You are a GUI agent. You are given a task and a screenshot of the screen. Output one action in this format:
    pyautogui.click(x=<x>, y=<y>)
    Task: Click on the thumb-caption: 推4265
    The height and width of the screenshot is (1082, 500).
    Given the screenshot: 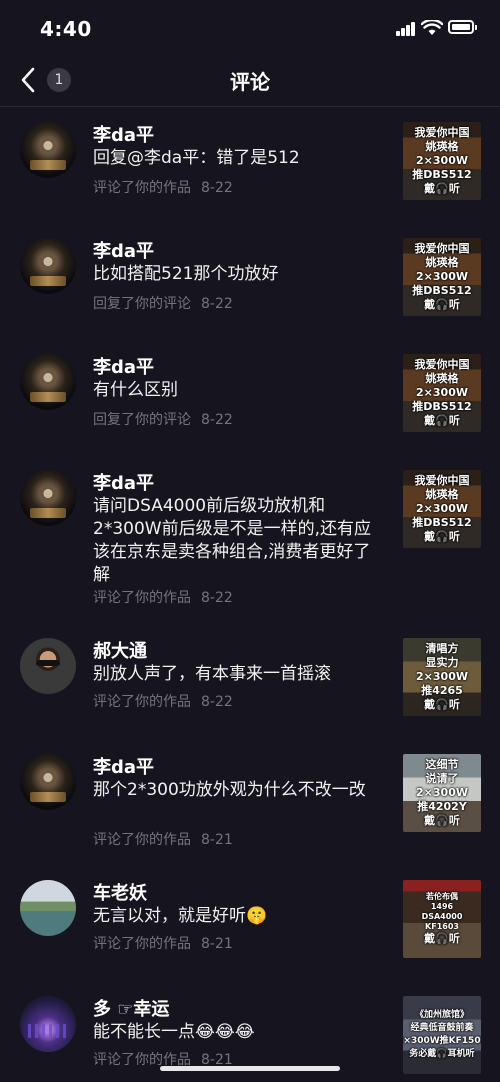 What is the action you would take?
    pyautogui.click(x=442, y=690)
    